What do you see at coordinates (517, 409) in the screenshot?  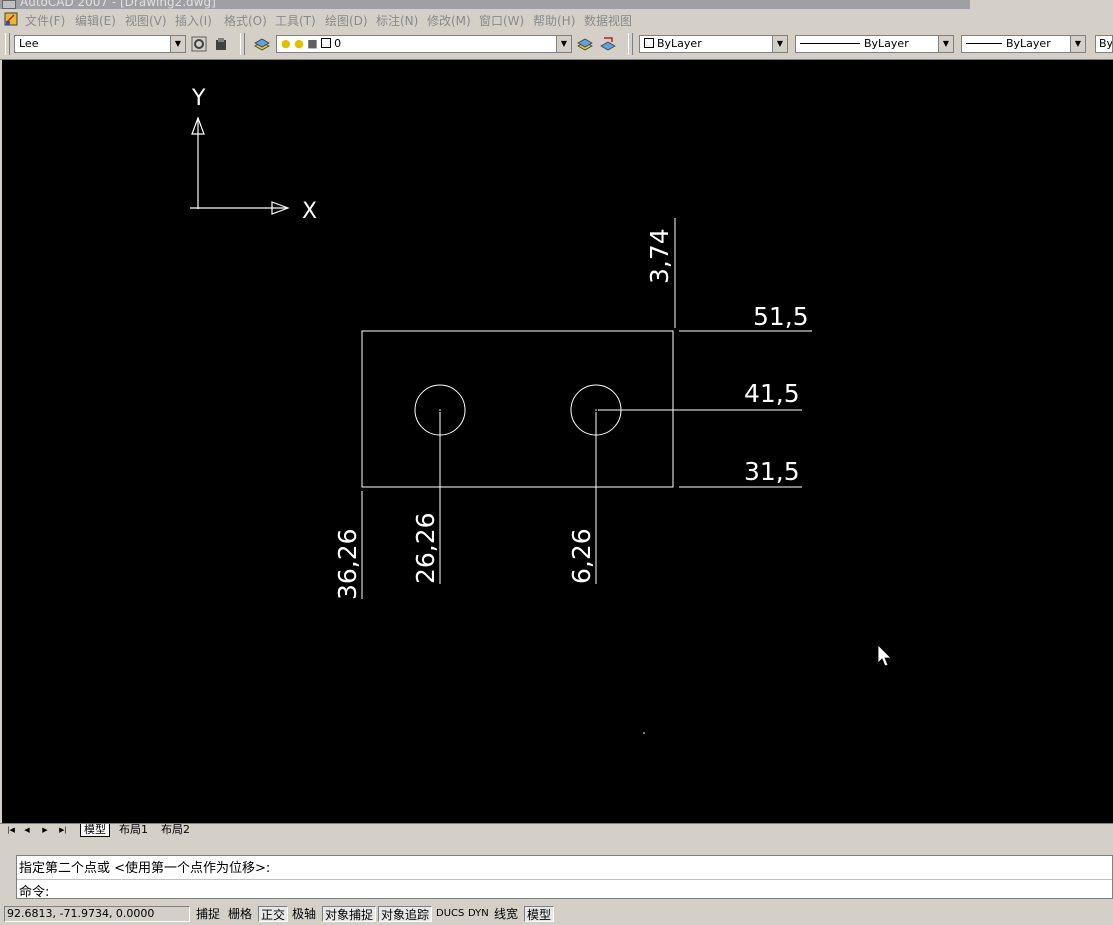 I see `plate-rectangle` at bounding box center [517, 409].